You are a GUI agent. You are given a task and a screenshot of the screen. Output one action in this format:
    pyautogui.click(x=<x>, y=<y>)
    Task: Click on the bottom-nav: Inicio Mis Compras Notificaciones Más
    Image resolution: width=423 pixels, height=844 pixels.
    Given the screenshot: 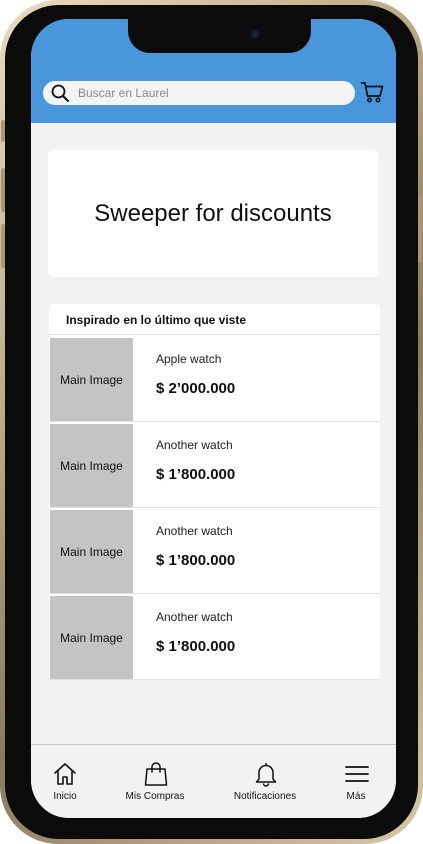 What is the action you would take?
    pyautogui.click(x=213, y=781)
    